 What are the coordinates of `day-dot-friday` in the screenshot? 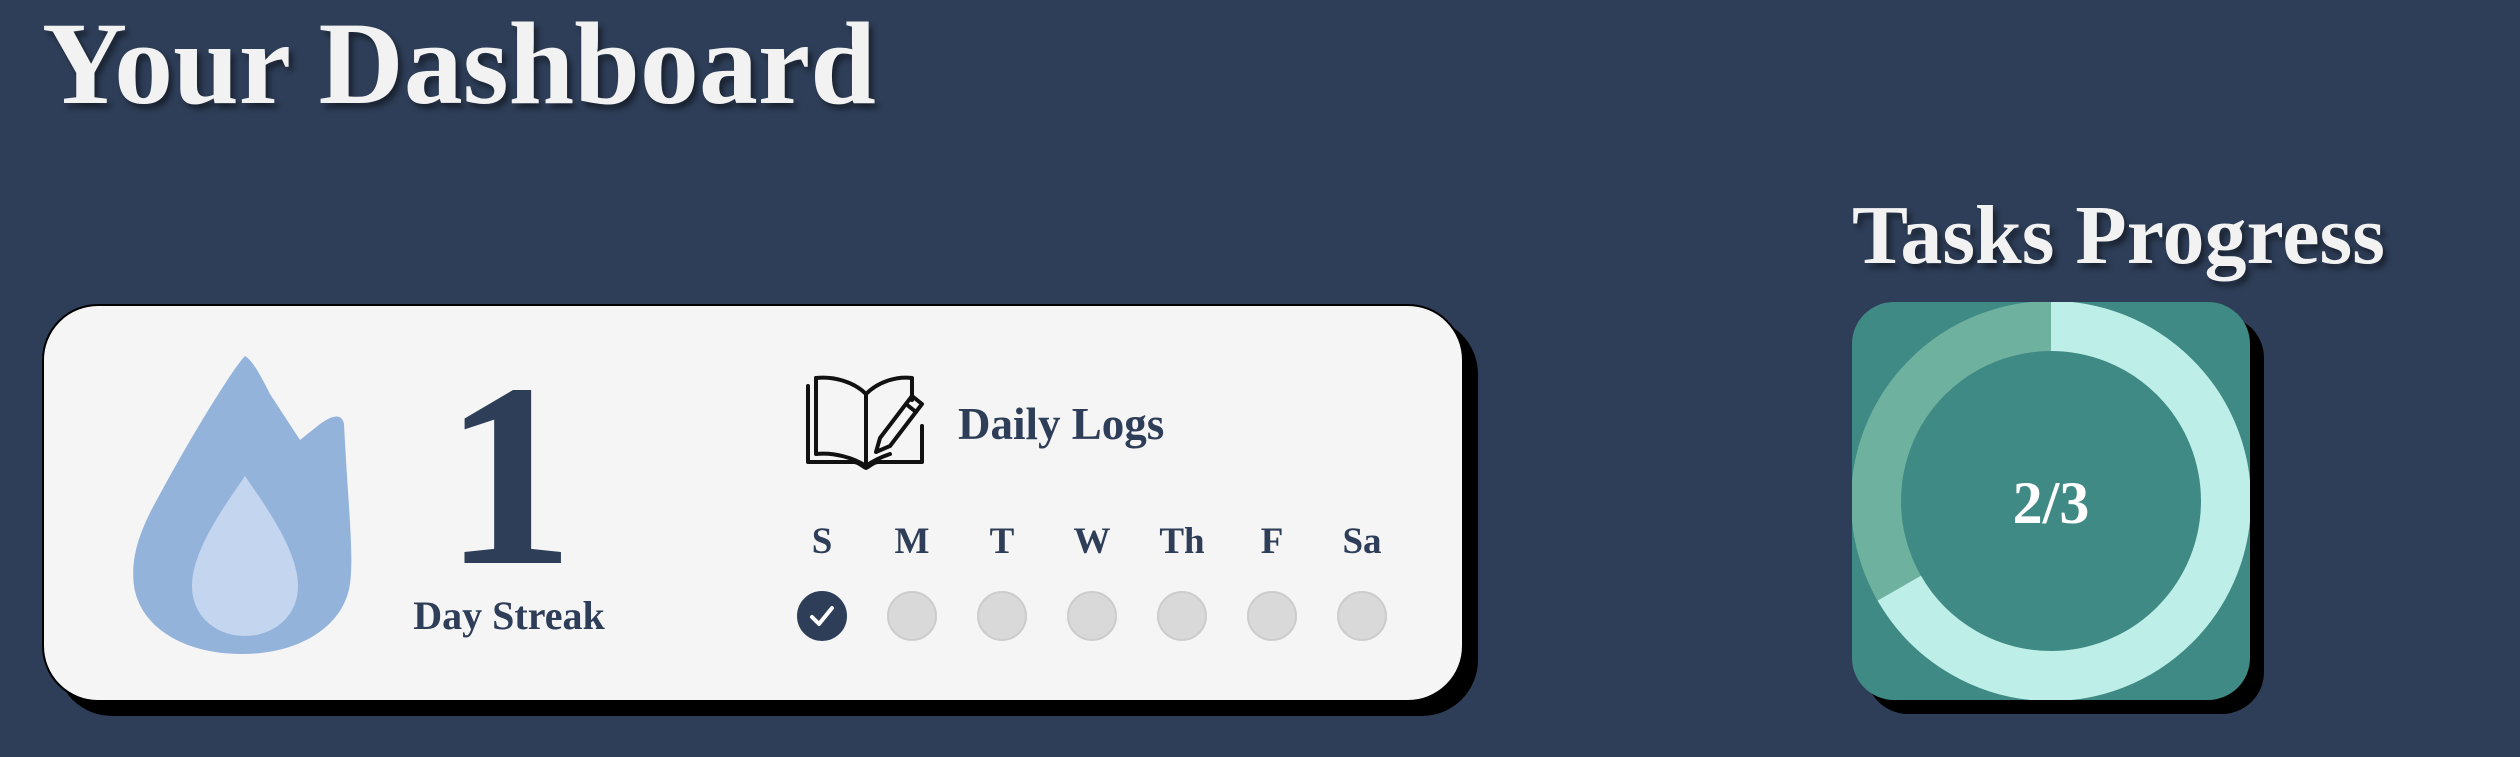 It's located at (1272, 616).